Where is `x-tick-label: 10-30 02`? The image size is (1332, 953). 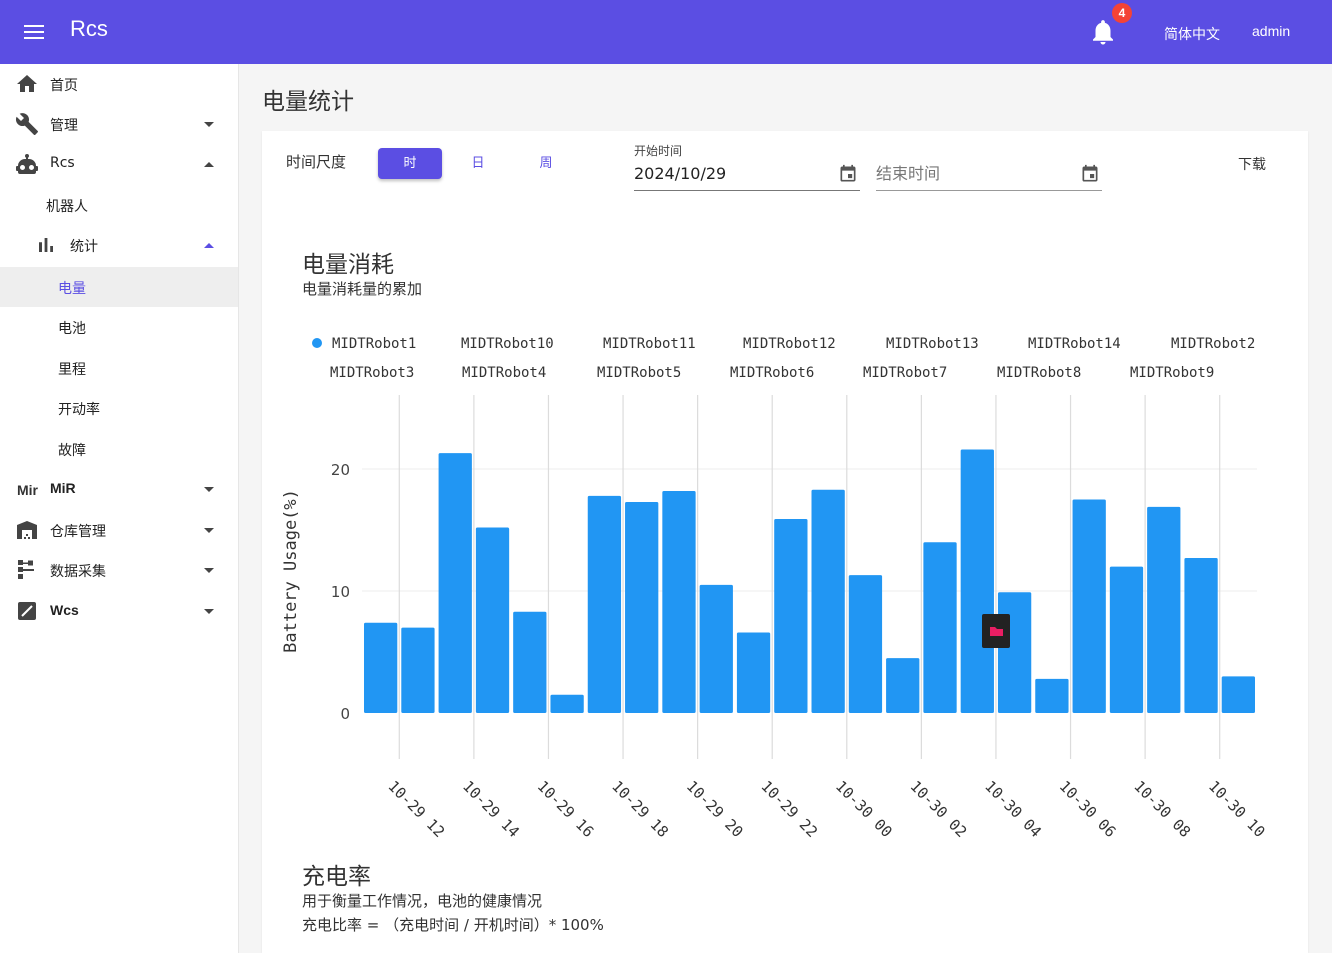 x-tick-label: 10-30 02 is located at coordinates (939, 809).